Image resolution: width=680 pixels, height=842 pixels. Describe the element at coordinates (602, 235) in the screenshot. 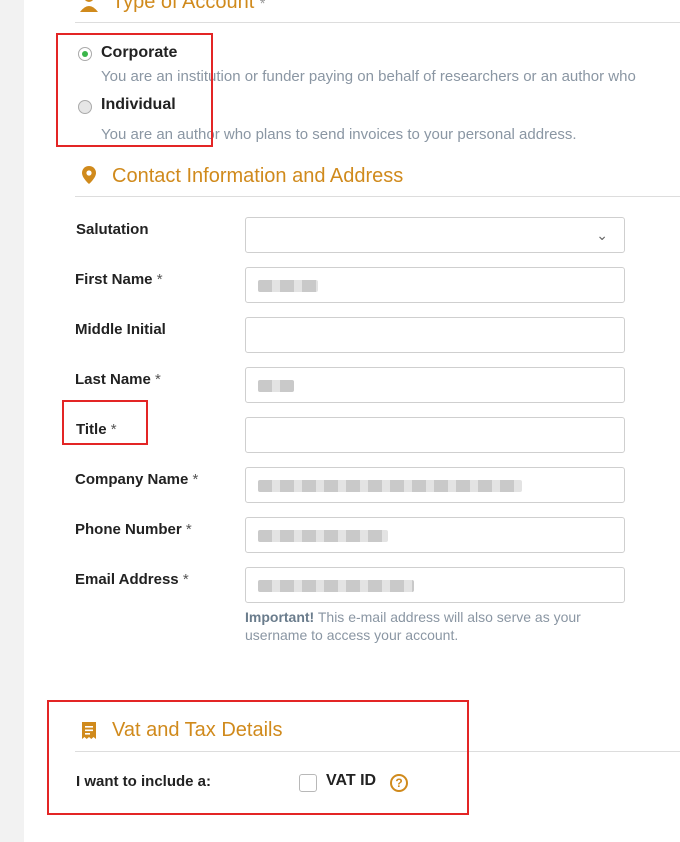

I see `chevron-down-icon: ⌄` at that location.